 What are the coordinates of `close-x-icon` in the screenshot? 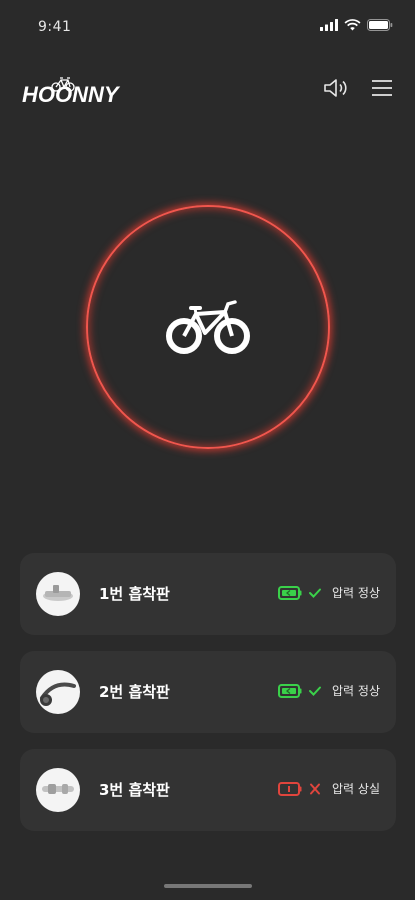 It's located at (315, 788).